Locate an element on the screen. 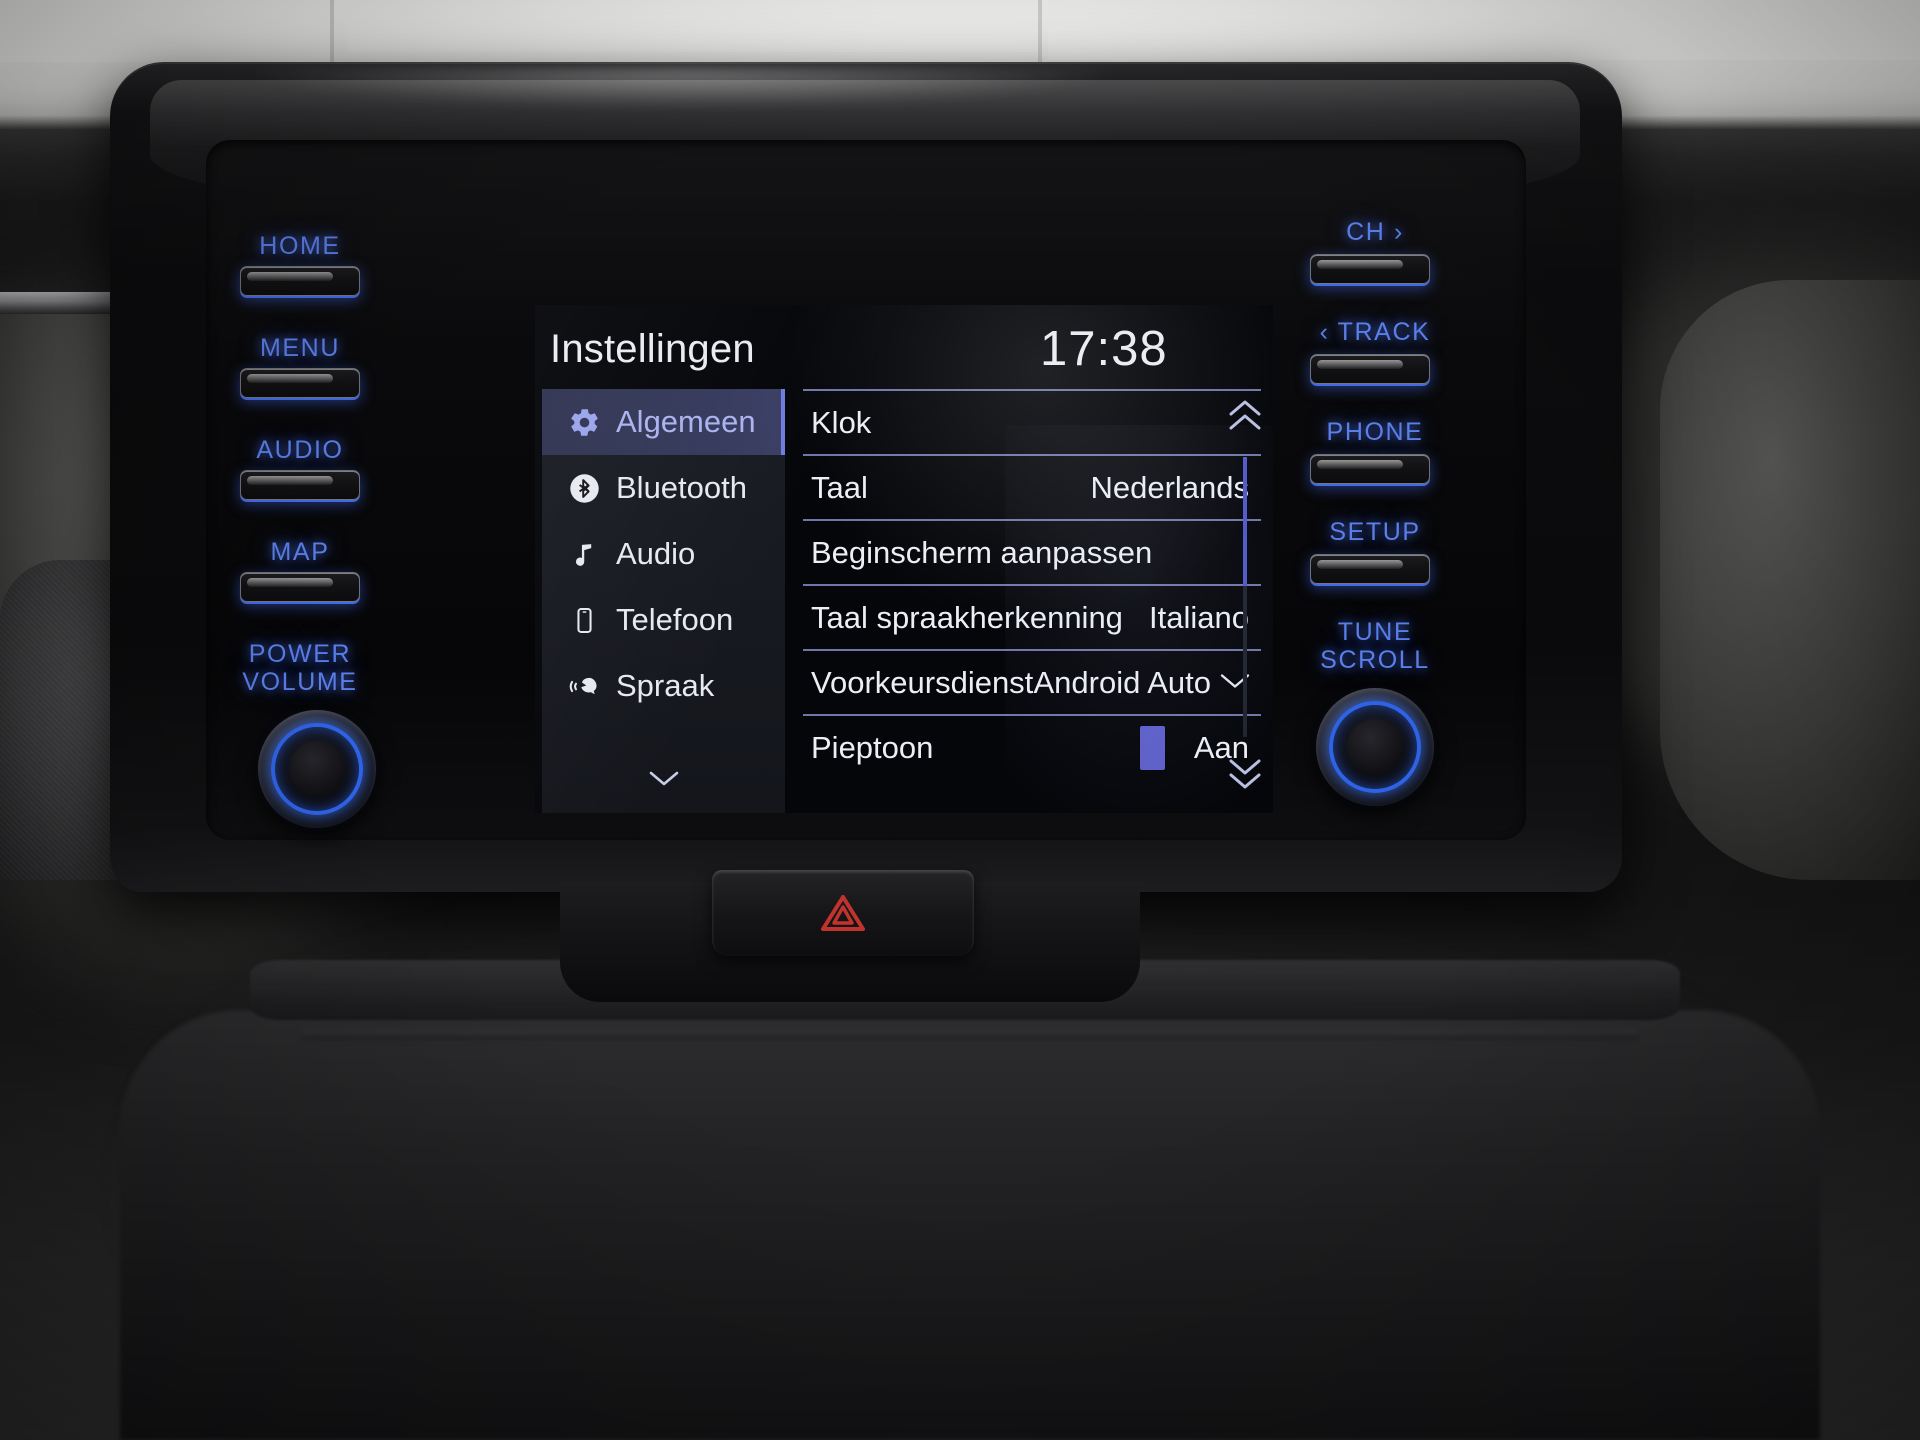  settings-row-voorkeursdienst: Voorkeursdienst Android Auto is located at coordinates (1032, 681).